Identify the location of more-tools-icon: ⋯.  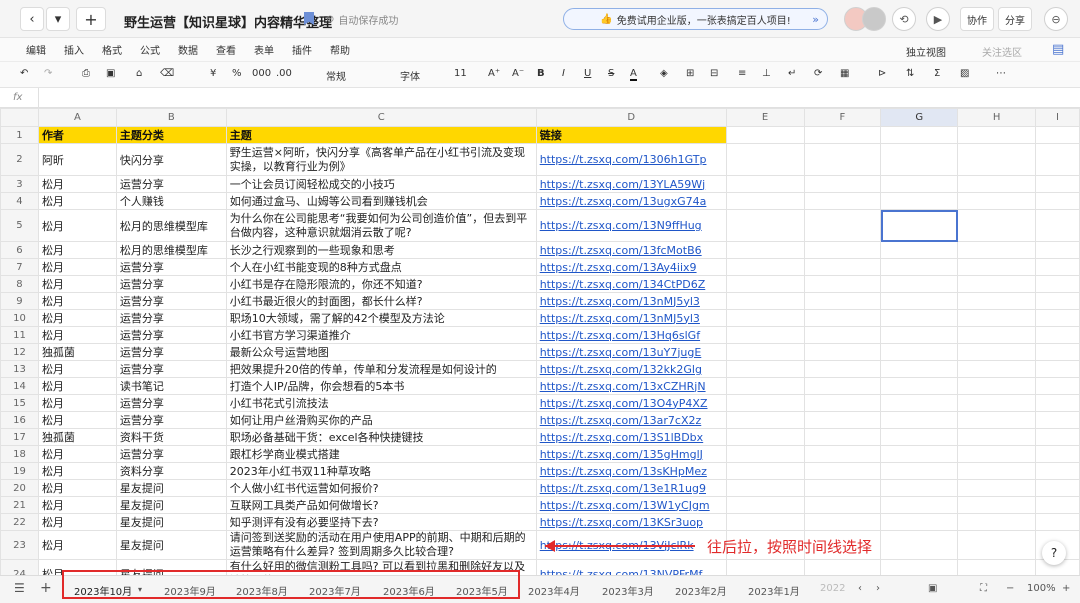
(1001, 73).